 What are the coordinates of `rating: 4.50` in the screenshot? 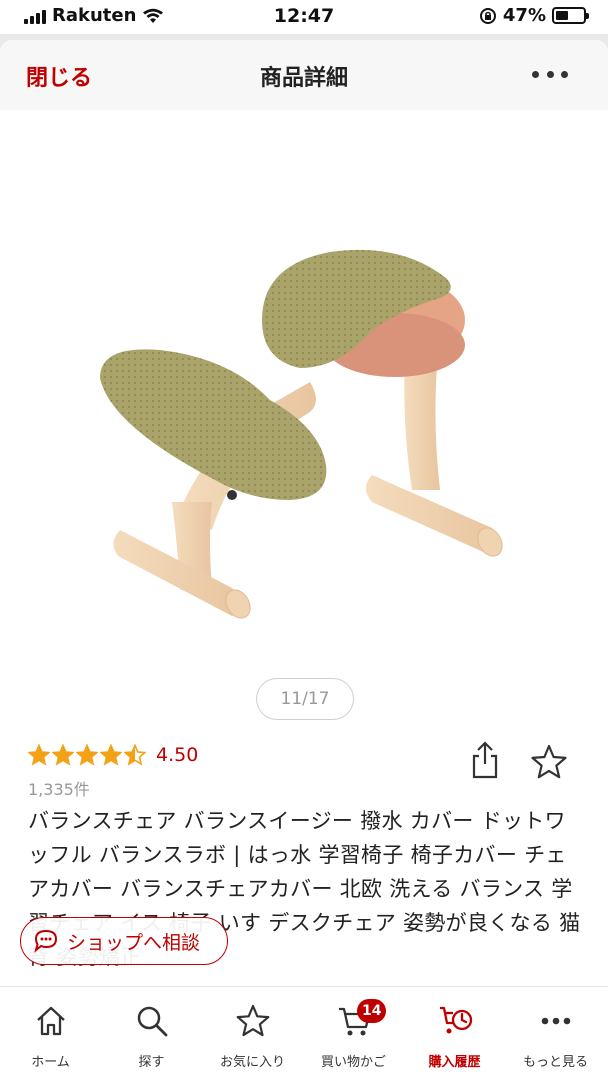 It's located at (113, 755).